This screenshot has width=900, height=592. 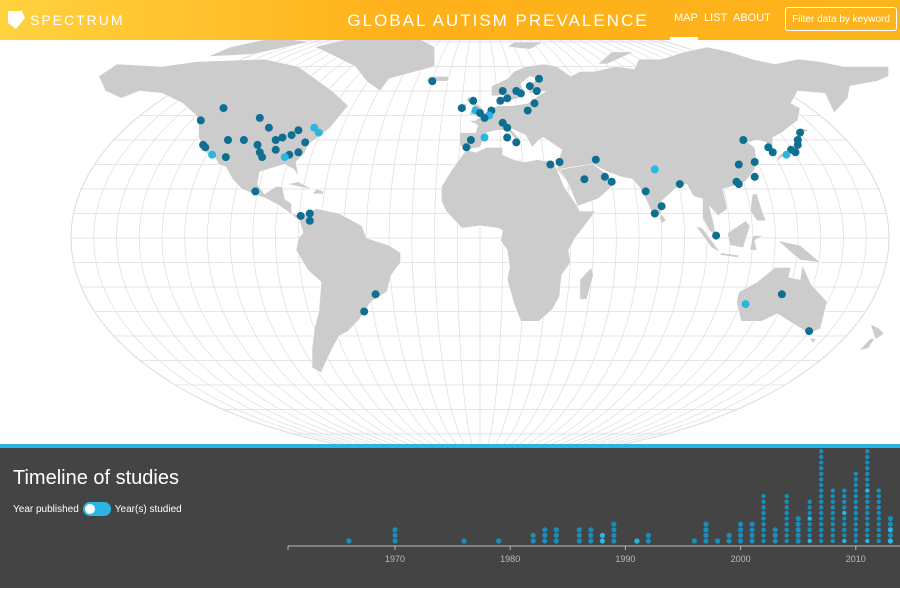 I want to click on nav-list: LIST, so click(x=715, y=18).